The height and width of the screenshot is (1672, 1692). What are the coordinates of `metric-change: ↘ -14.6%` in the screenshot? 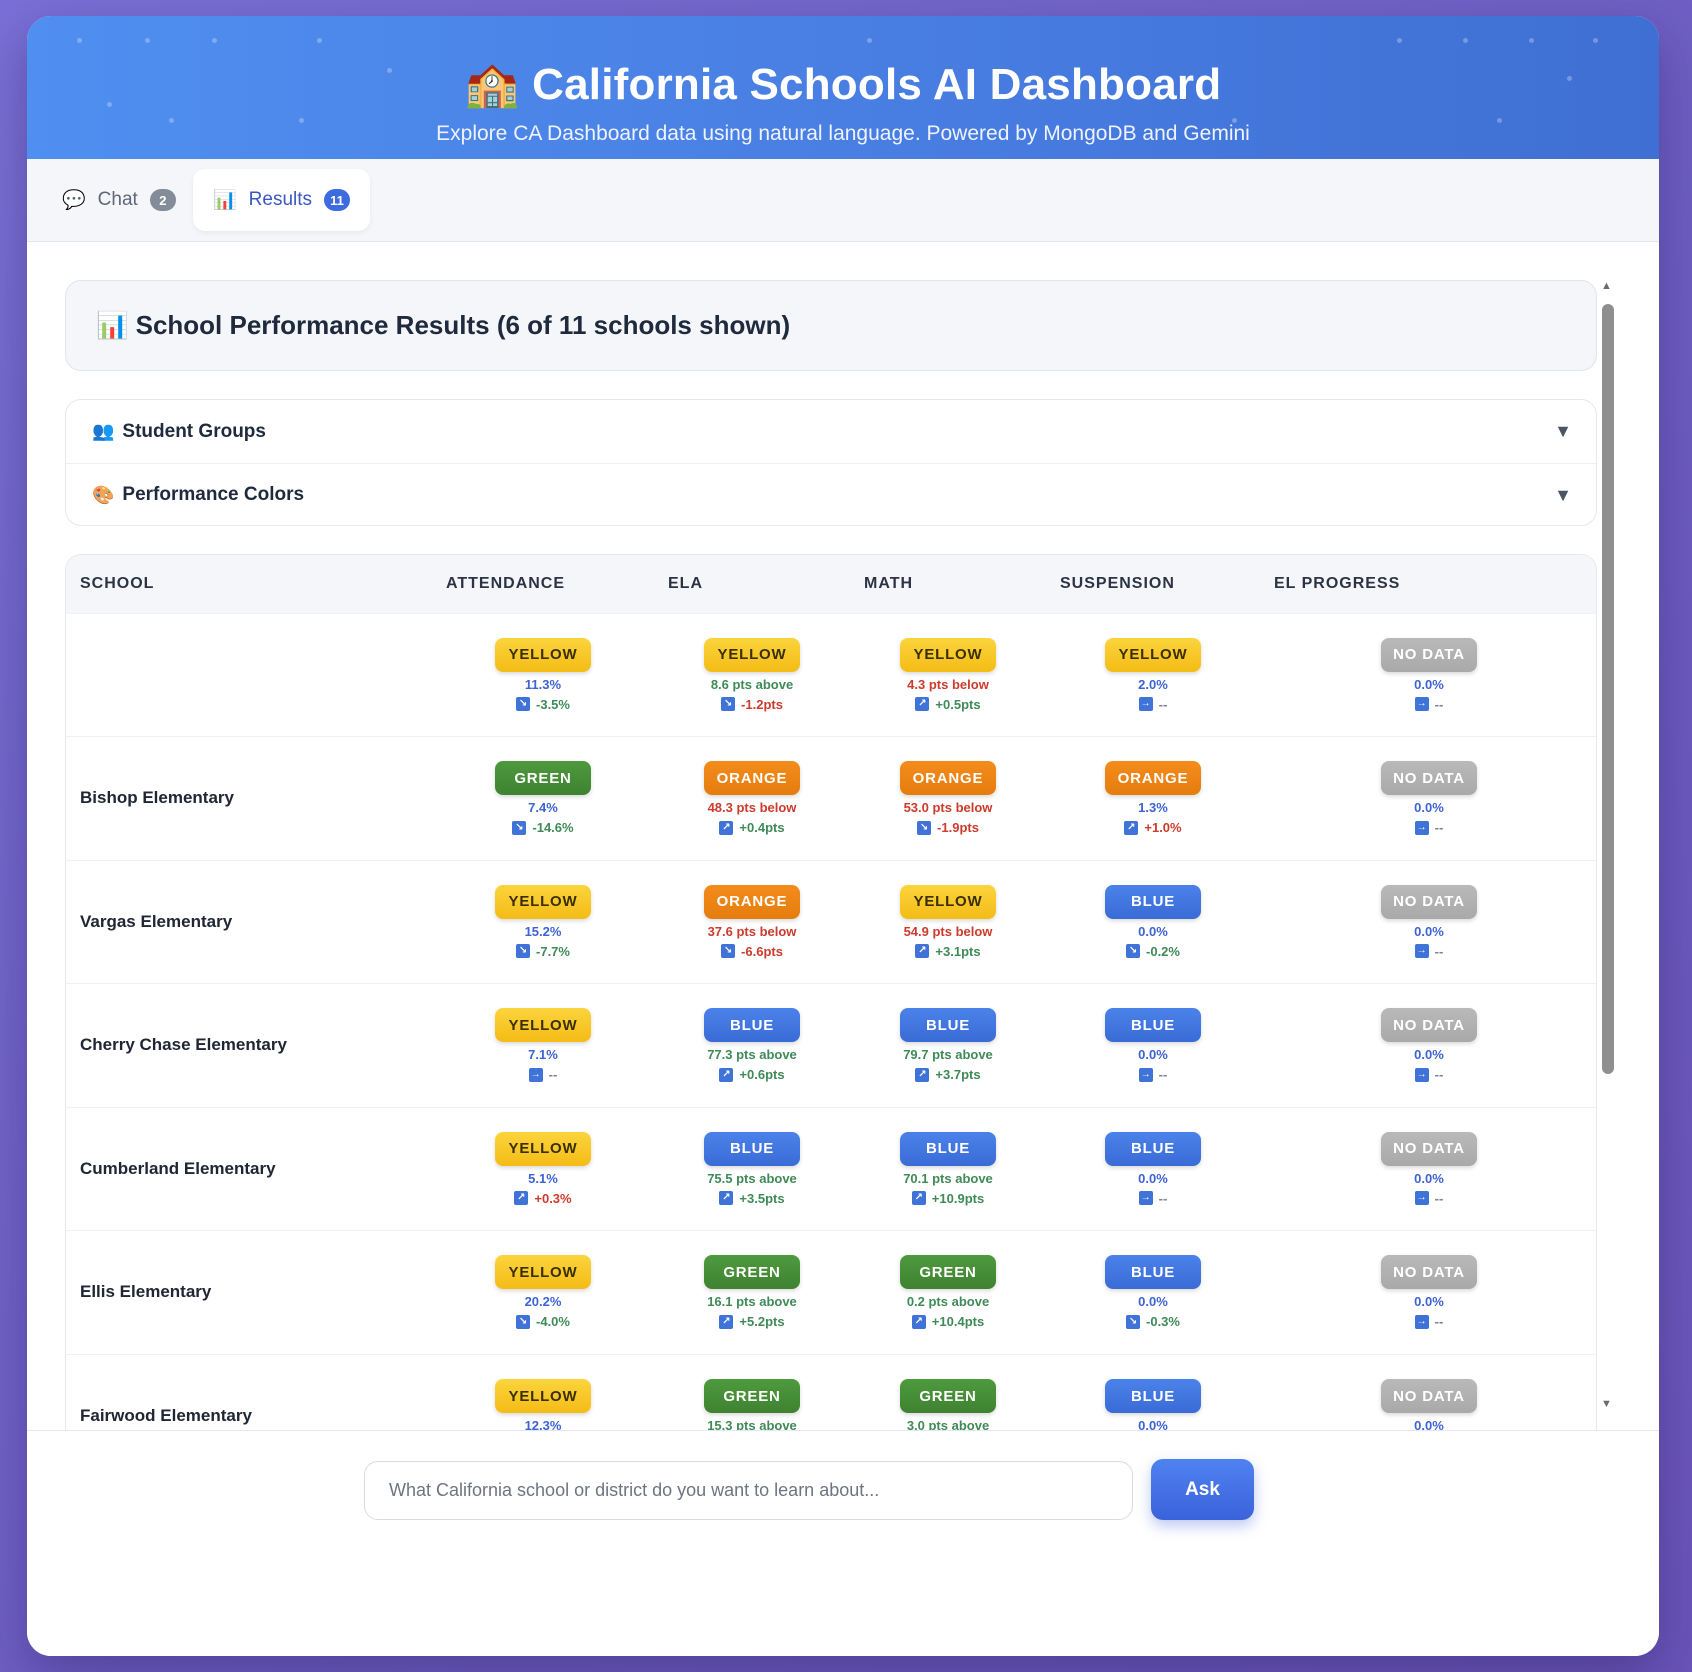 It's located at (543, 827).